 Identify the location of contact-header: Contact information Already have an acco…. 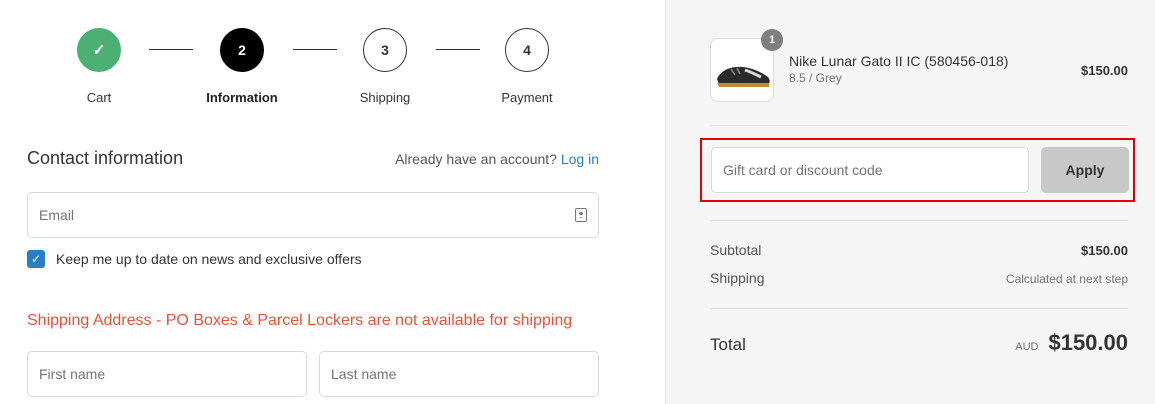
(313, 158).